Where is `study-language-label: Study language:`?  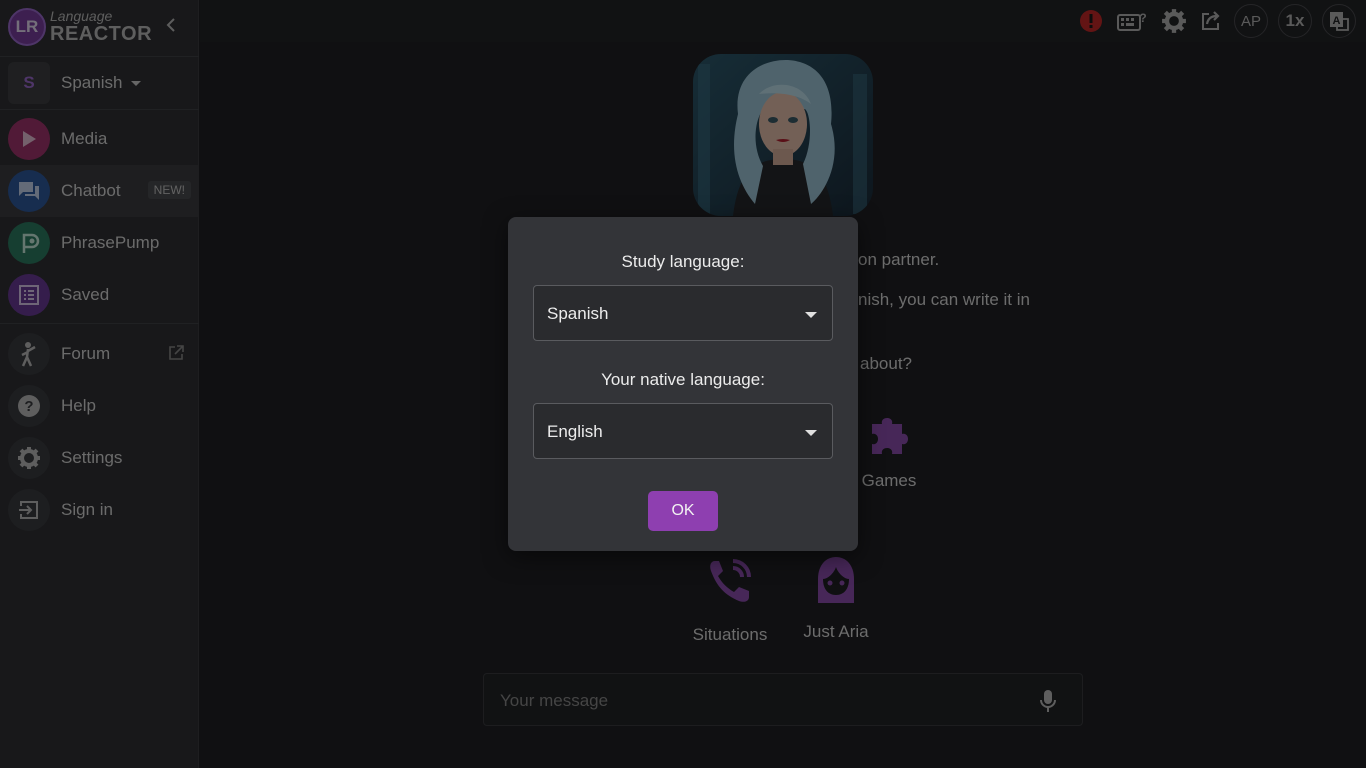
study-language-label: Study language: is located at coordinates (683, 261).